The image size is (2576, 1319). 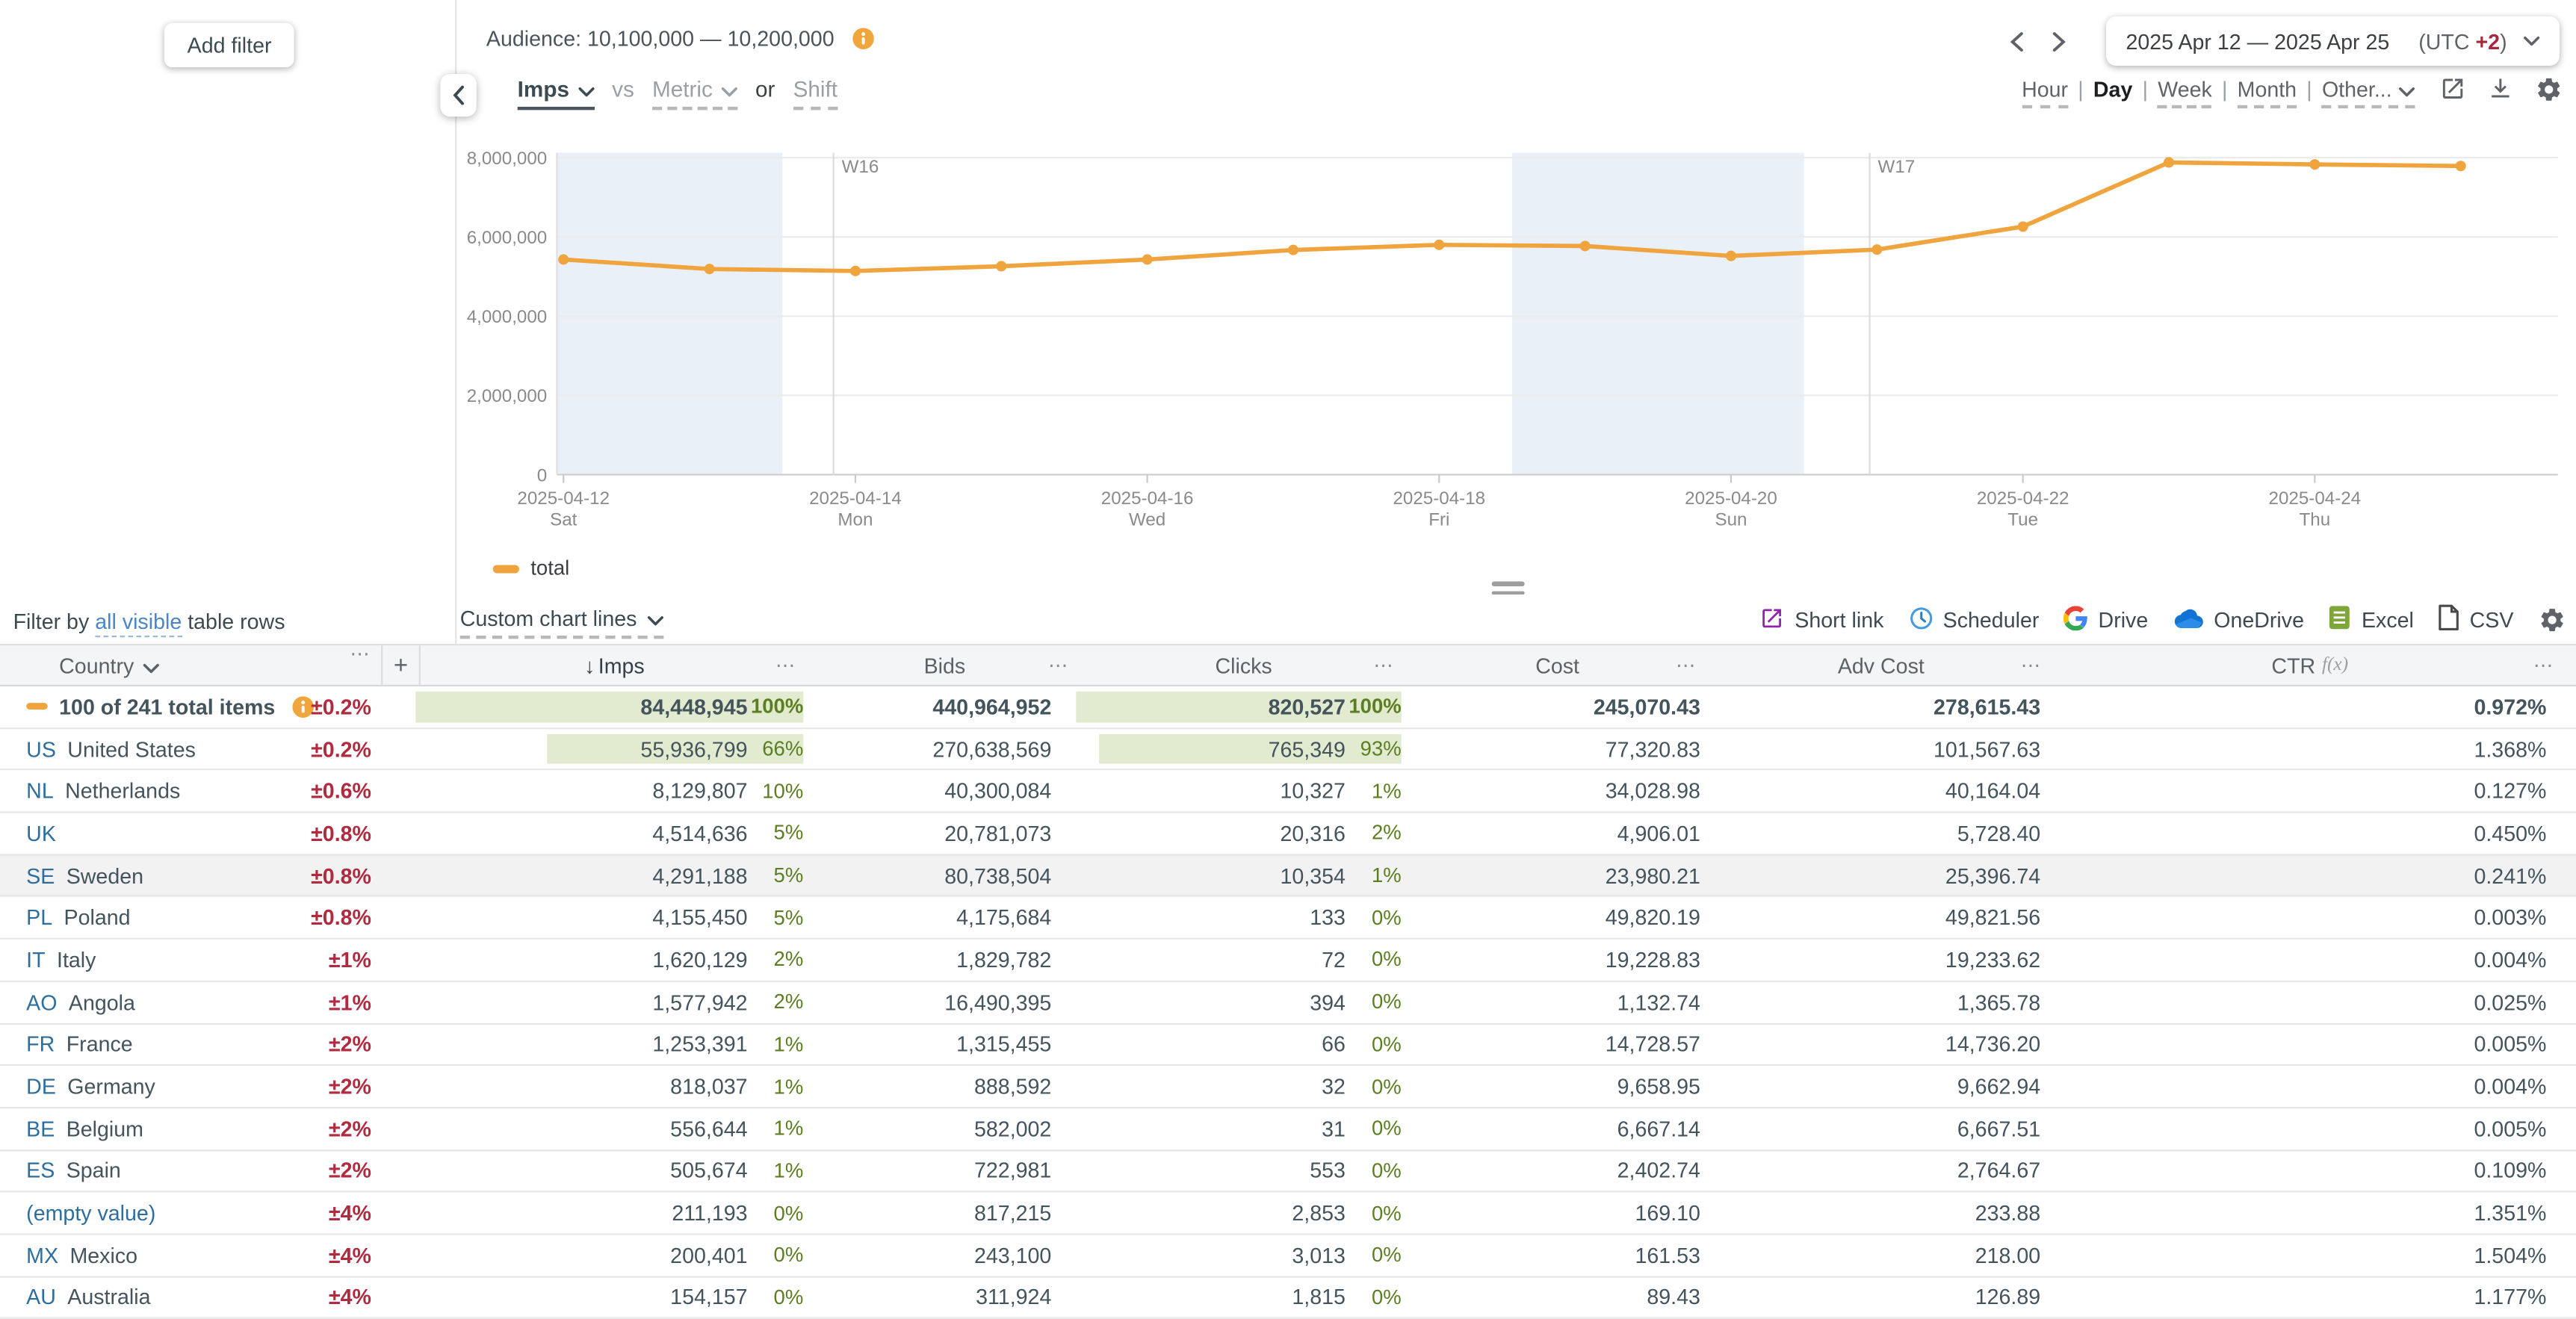 What do you see at coordinates (2310, 665) in the screenshot?
I see `column-header-ctr: CTR f(x) ⋯` at bounding box center [2310, 665].